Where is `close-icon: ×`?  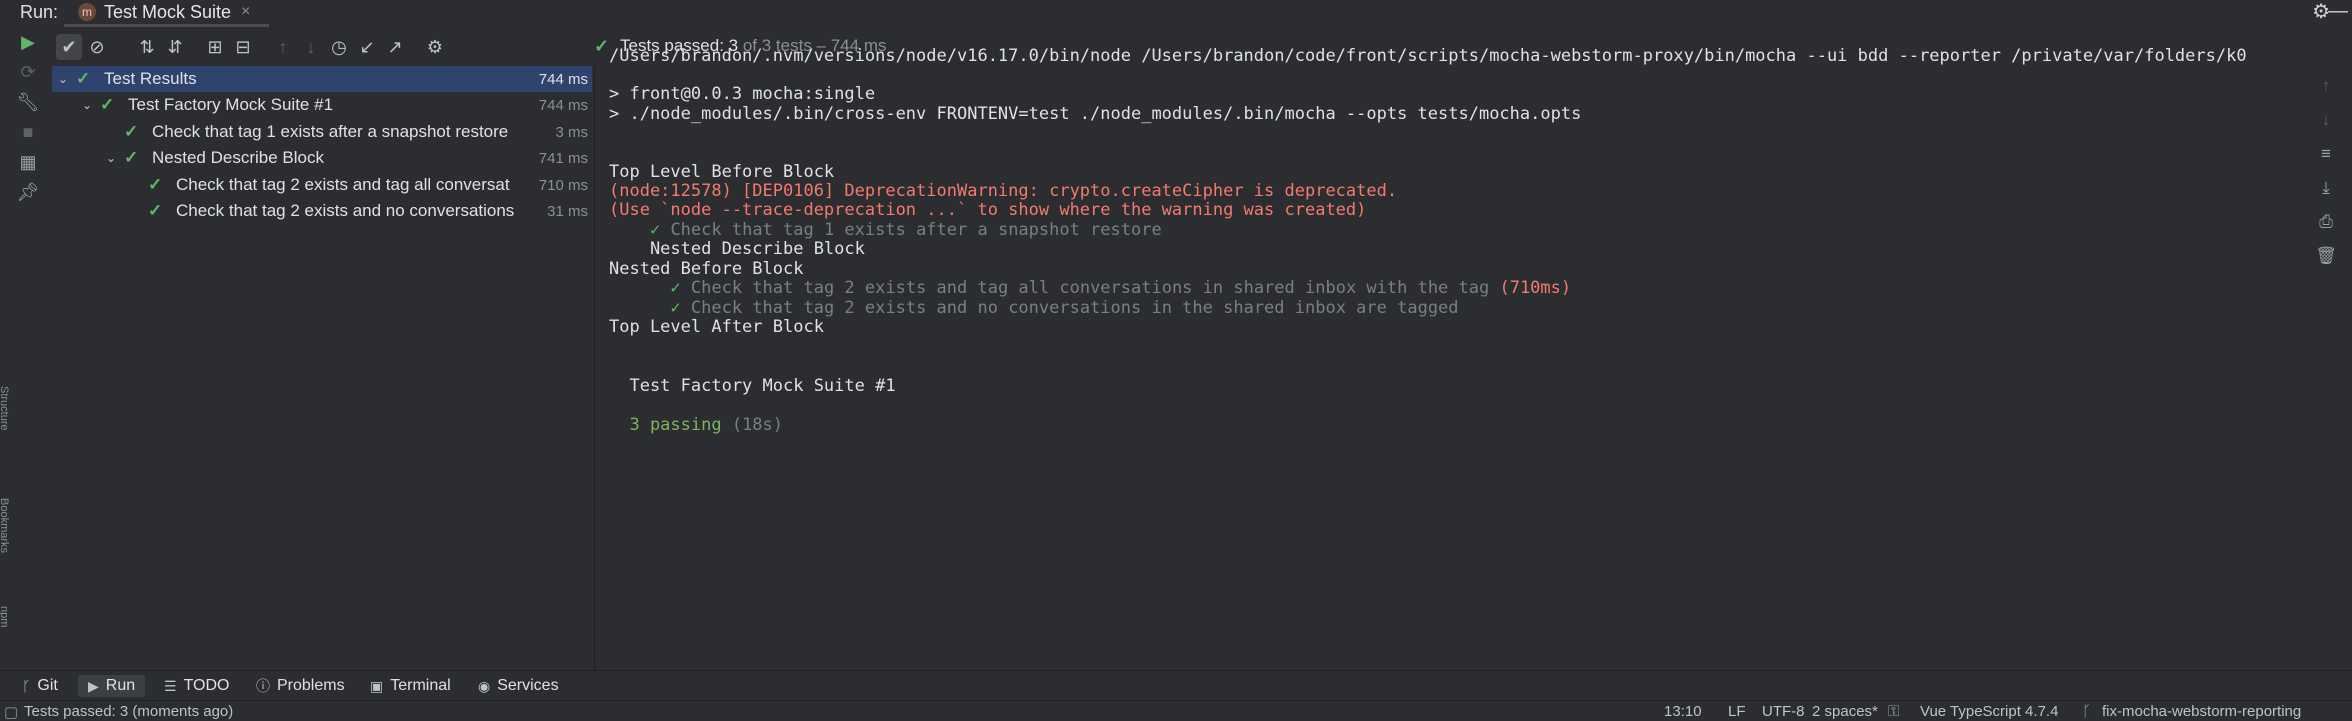 close-icon: × is located at coordinates (245, 12).